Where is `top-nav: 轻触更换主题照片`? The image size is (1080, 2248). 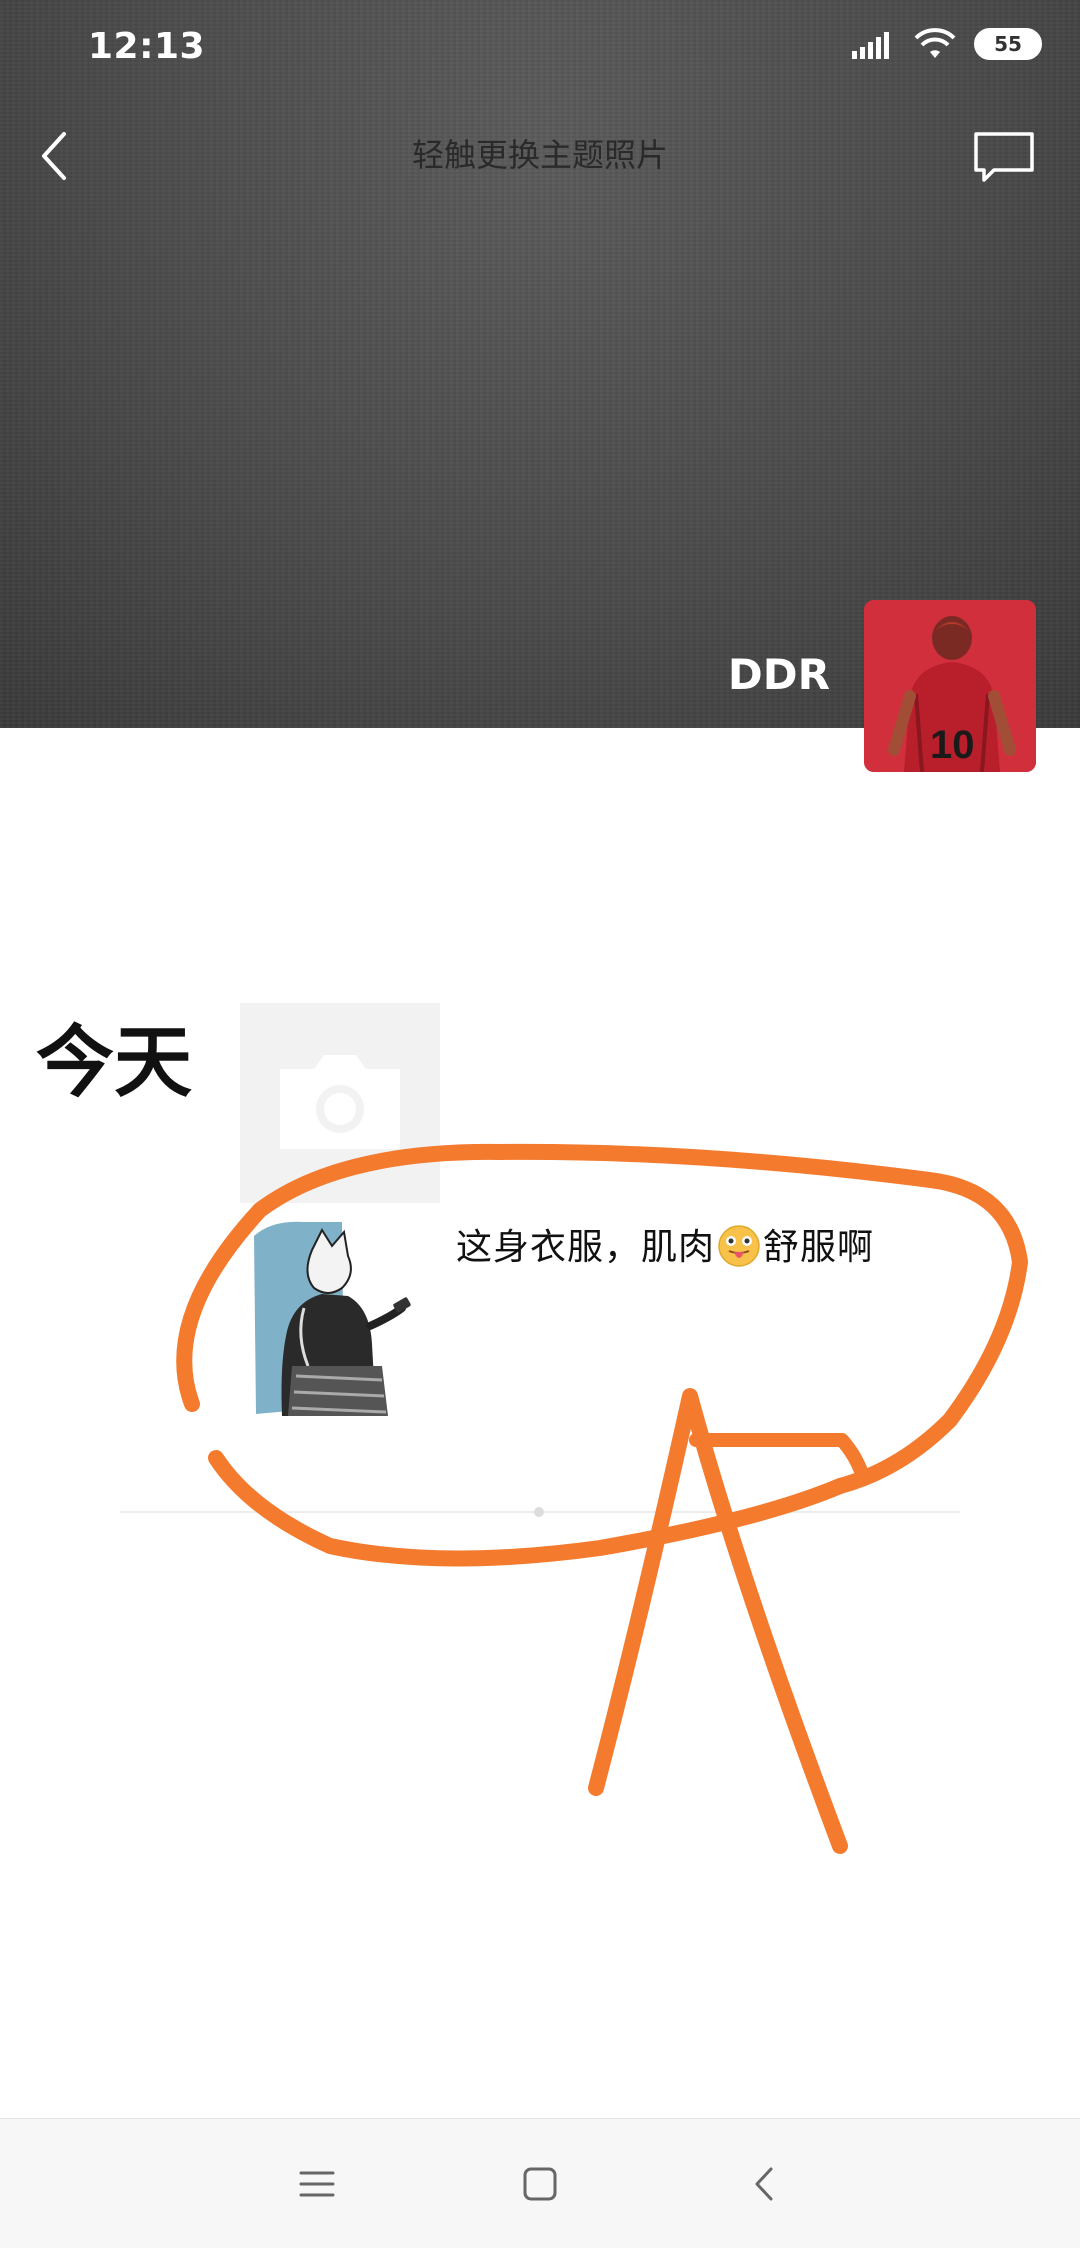
top-nav: 轻触更换主题照片 is located at coordinates (540, 155).